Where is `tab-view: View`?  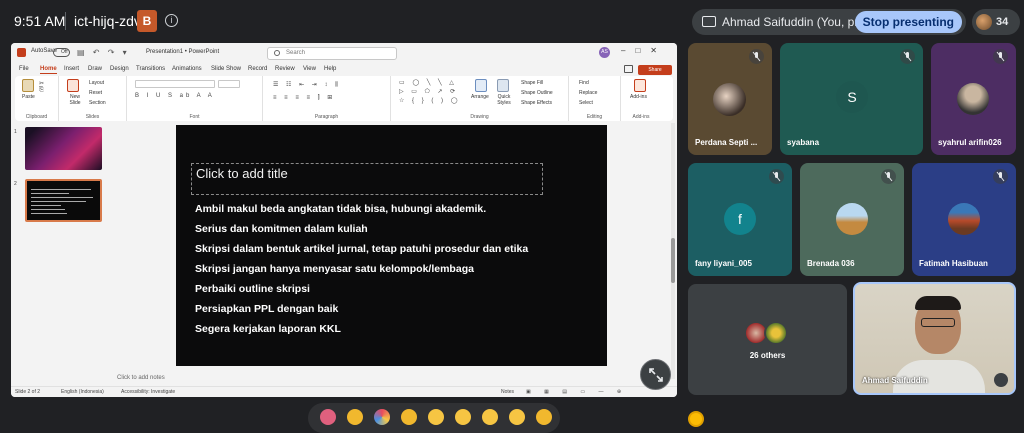 tab-view: View is located at coordinates (309, 69).